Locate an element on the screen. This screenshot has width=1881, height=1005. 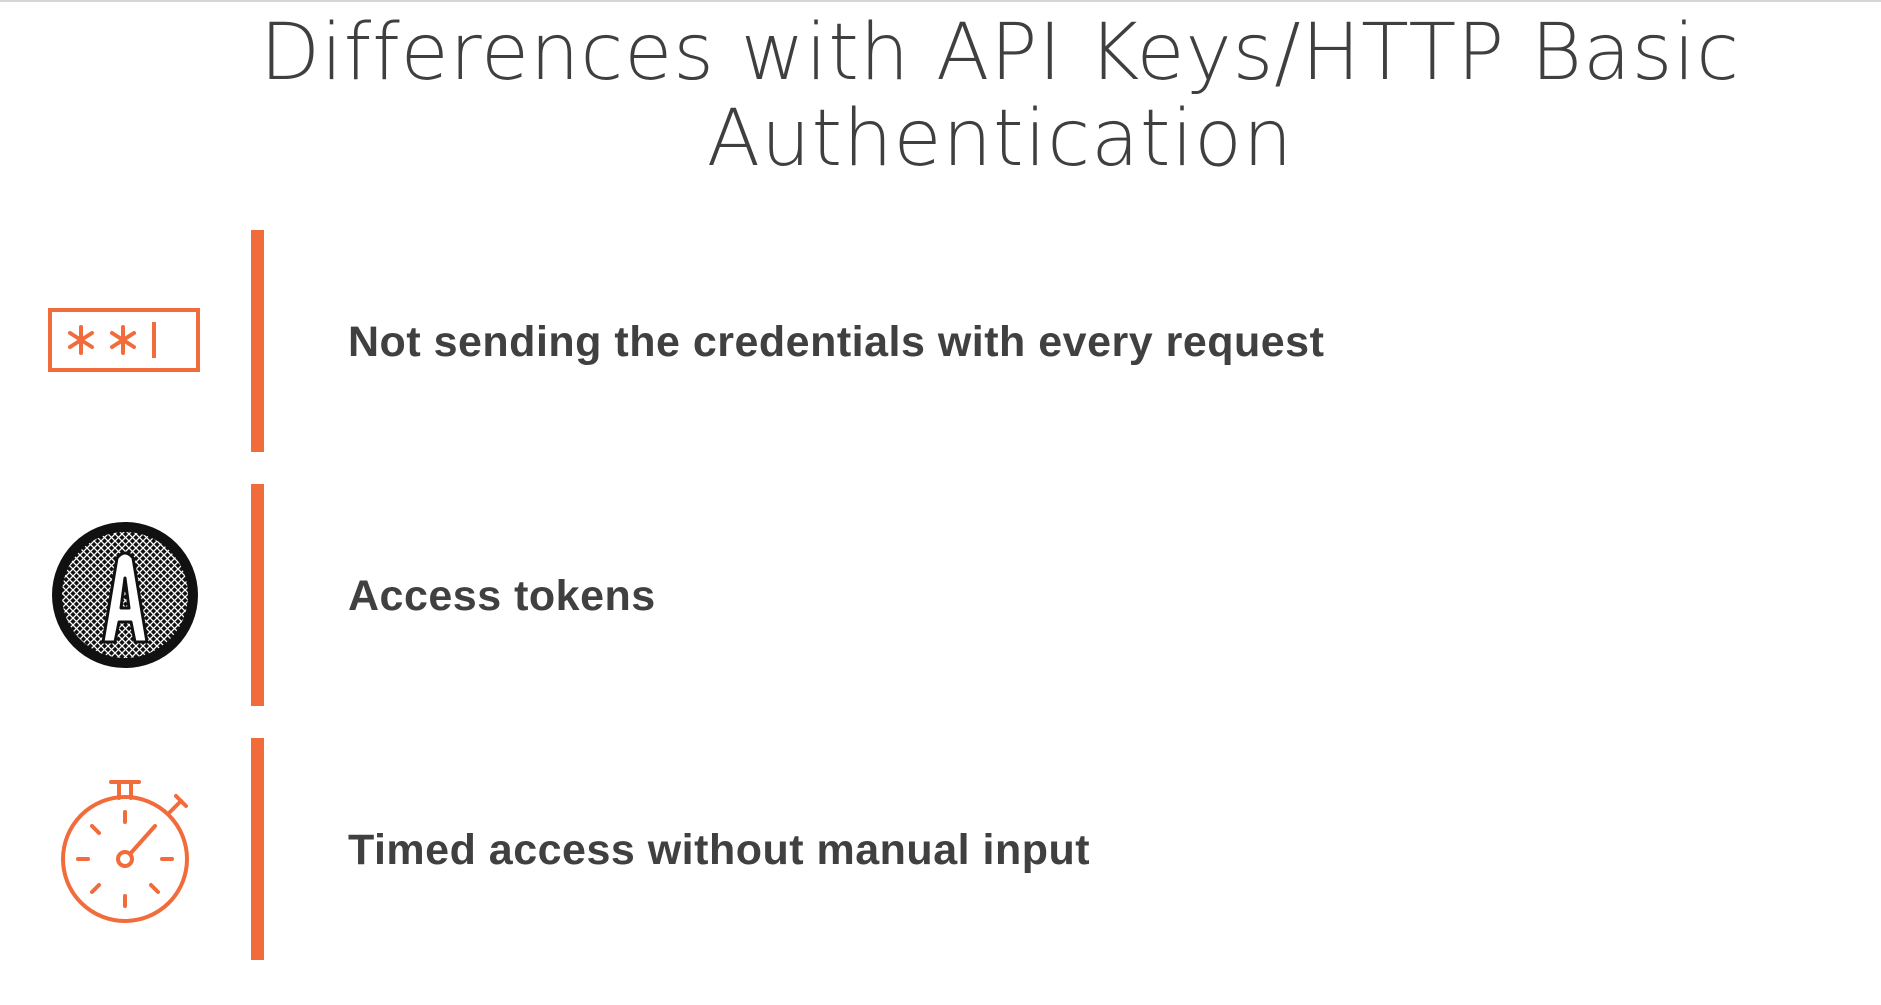
list-item-label: Access tokens is located at coordinates (502, 596).